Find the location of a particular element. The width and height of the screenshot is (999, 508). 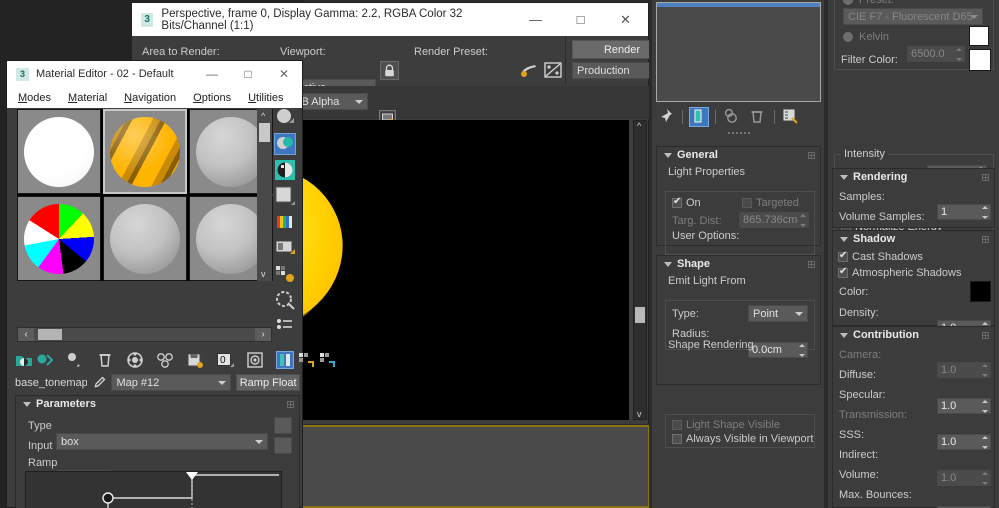

scroll-up-icon: ^ is located at coordinates (639, 126).